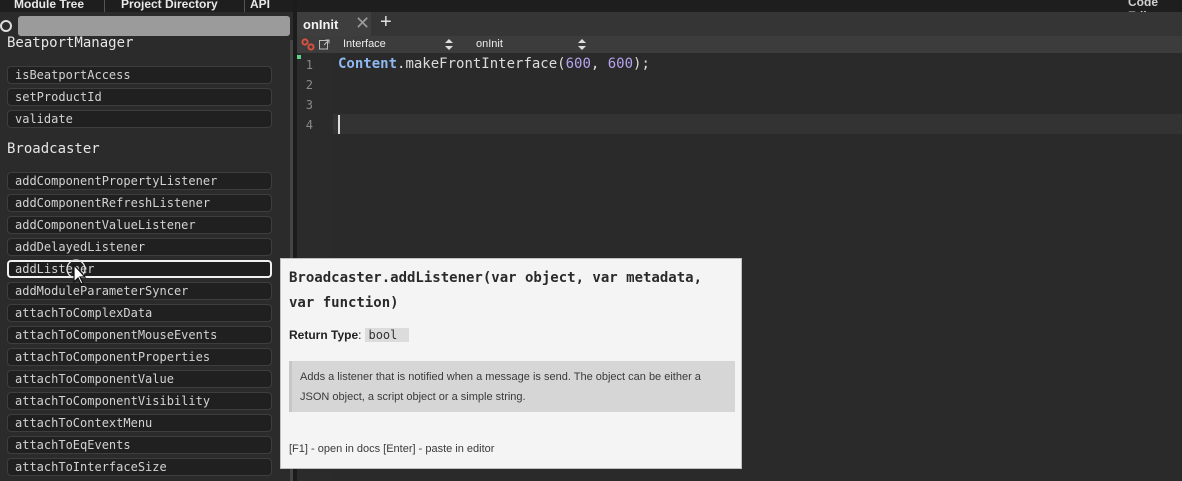 The image size is (1182, 481). I want to click on callback-select: onInit, so click(531, 44).